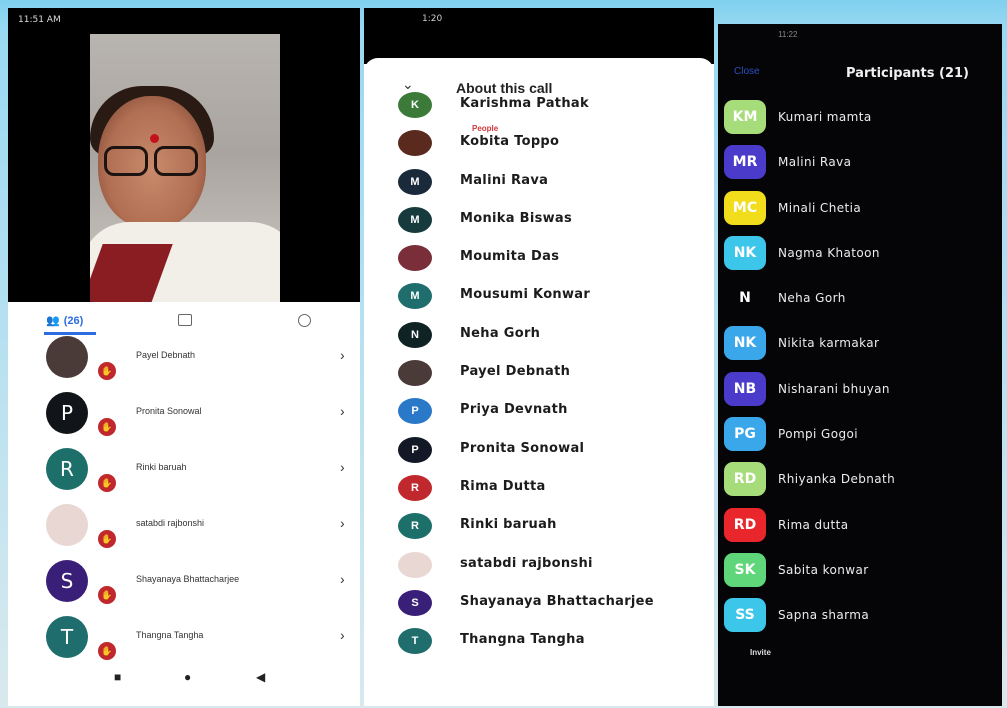 The image size is (1007, 708). What do you see at coordinates (837, 479) in the screenshot?
I see `participant-name: Rhiyanka Debnath` at bounding box center [837, 479].